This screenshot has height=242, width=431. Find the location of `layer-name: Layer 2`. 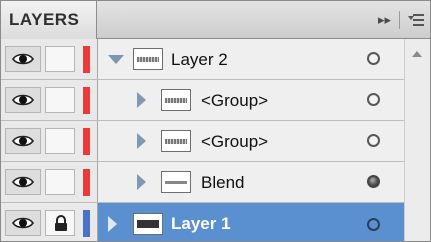

layer-name: Layer 2 is located at coordinates (199, 59).